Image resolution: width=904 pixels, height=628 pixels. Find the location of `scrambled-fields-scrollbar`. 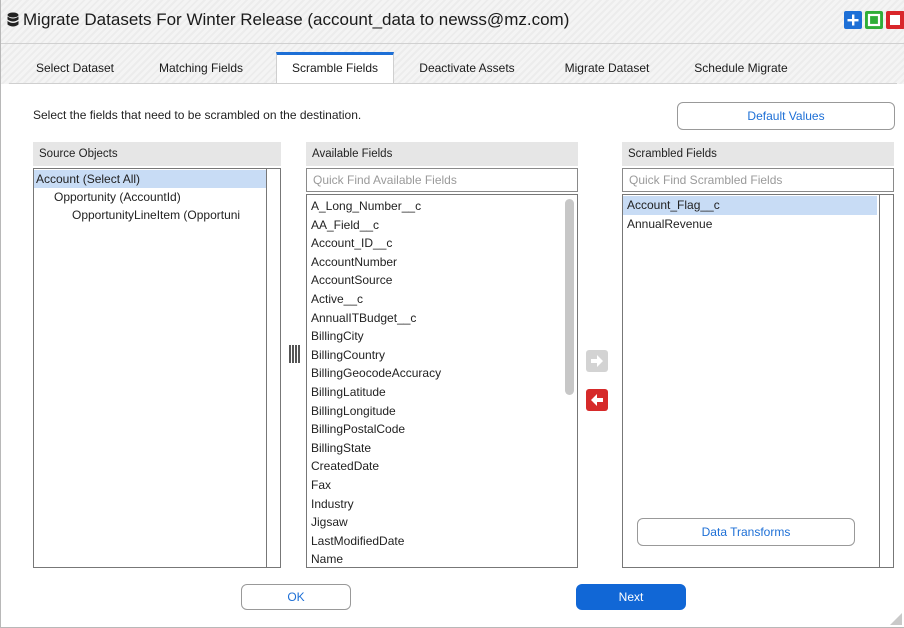

scrambled-fields-scrollbar is located at coordinates (886, 381).